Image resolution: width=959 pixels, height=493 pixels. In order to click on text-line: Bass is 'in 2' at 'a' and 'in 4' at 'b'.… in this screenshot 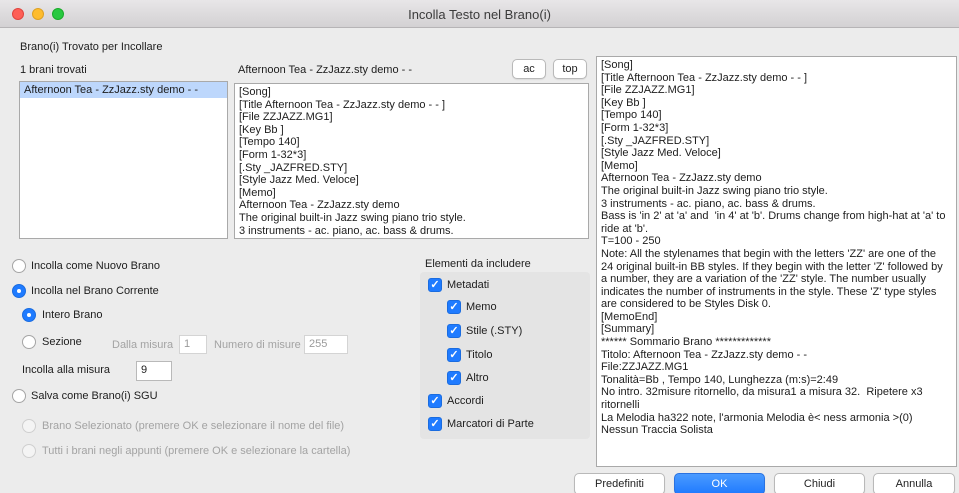, I will do `click(773, 216)`.